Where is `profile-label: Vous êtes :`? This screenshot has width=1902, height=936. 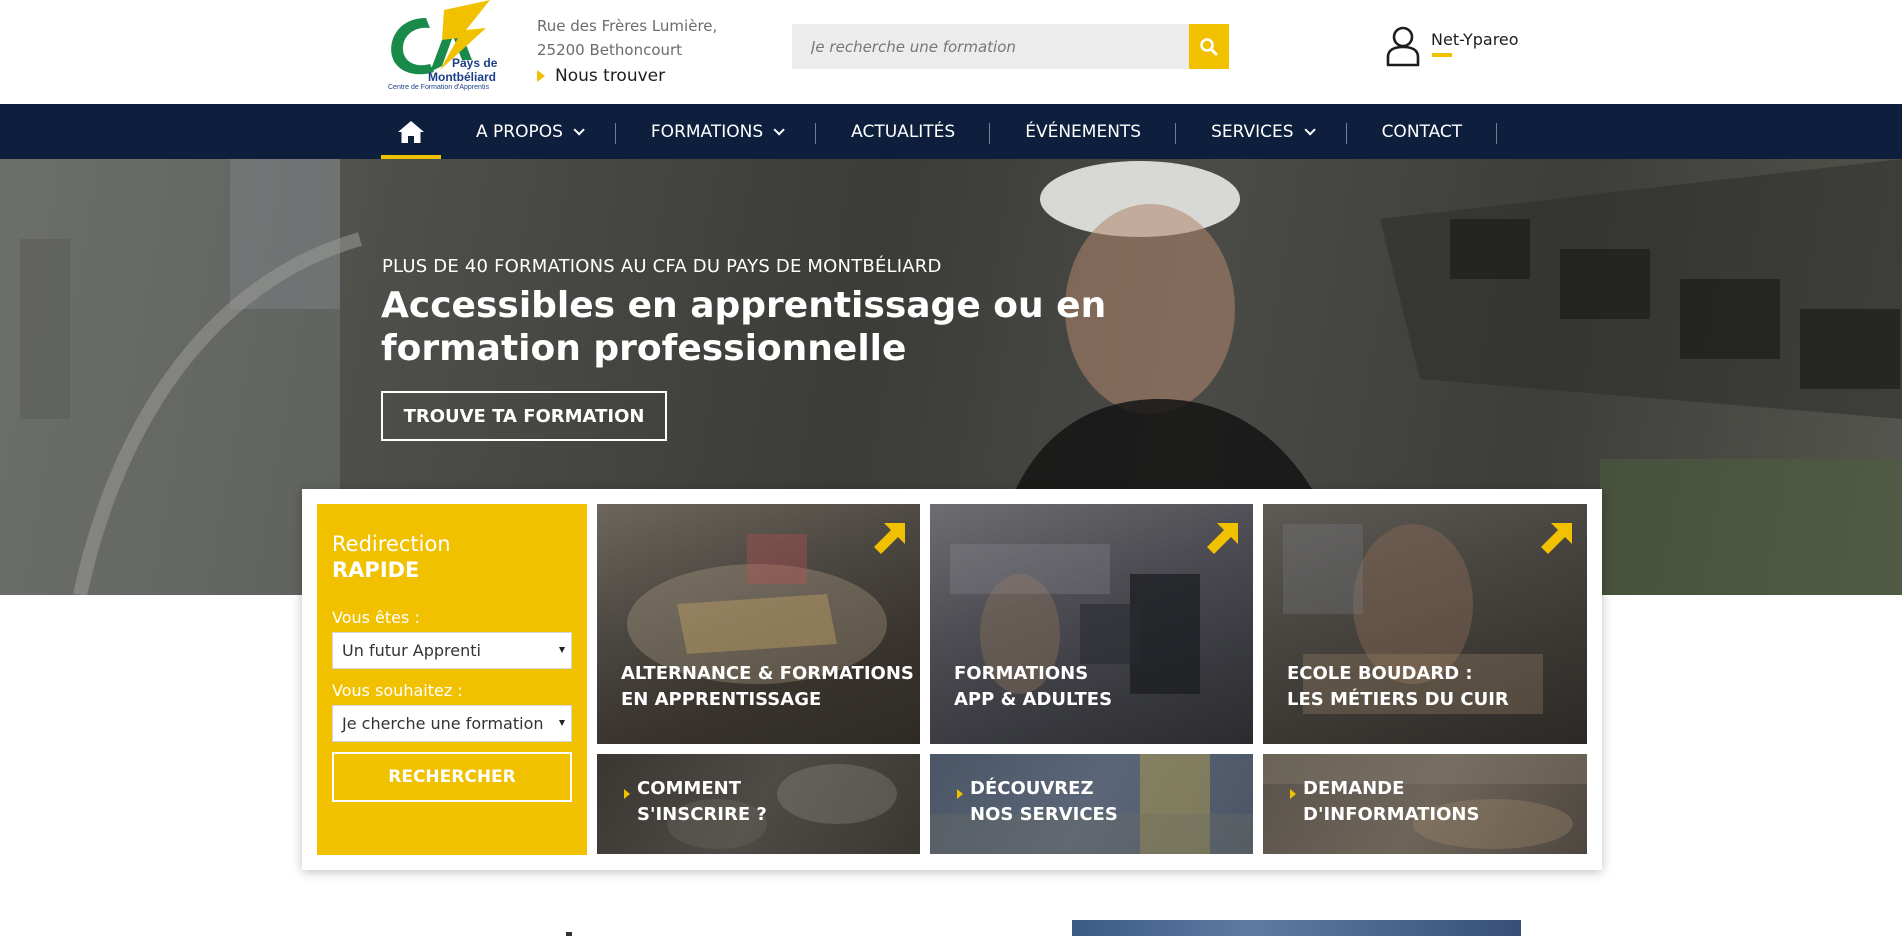 profile-label: Vous êtes : is located at coordinates (376, 617).